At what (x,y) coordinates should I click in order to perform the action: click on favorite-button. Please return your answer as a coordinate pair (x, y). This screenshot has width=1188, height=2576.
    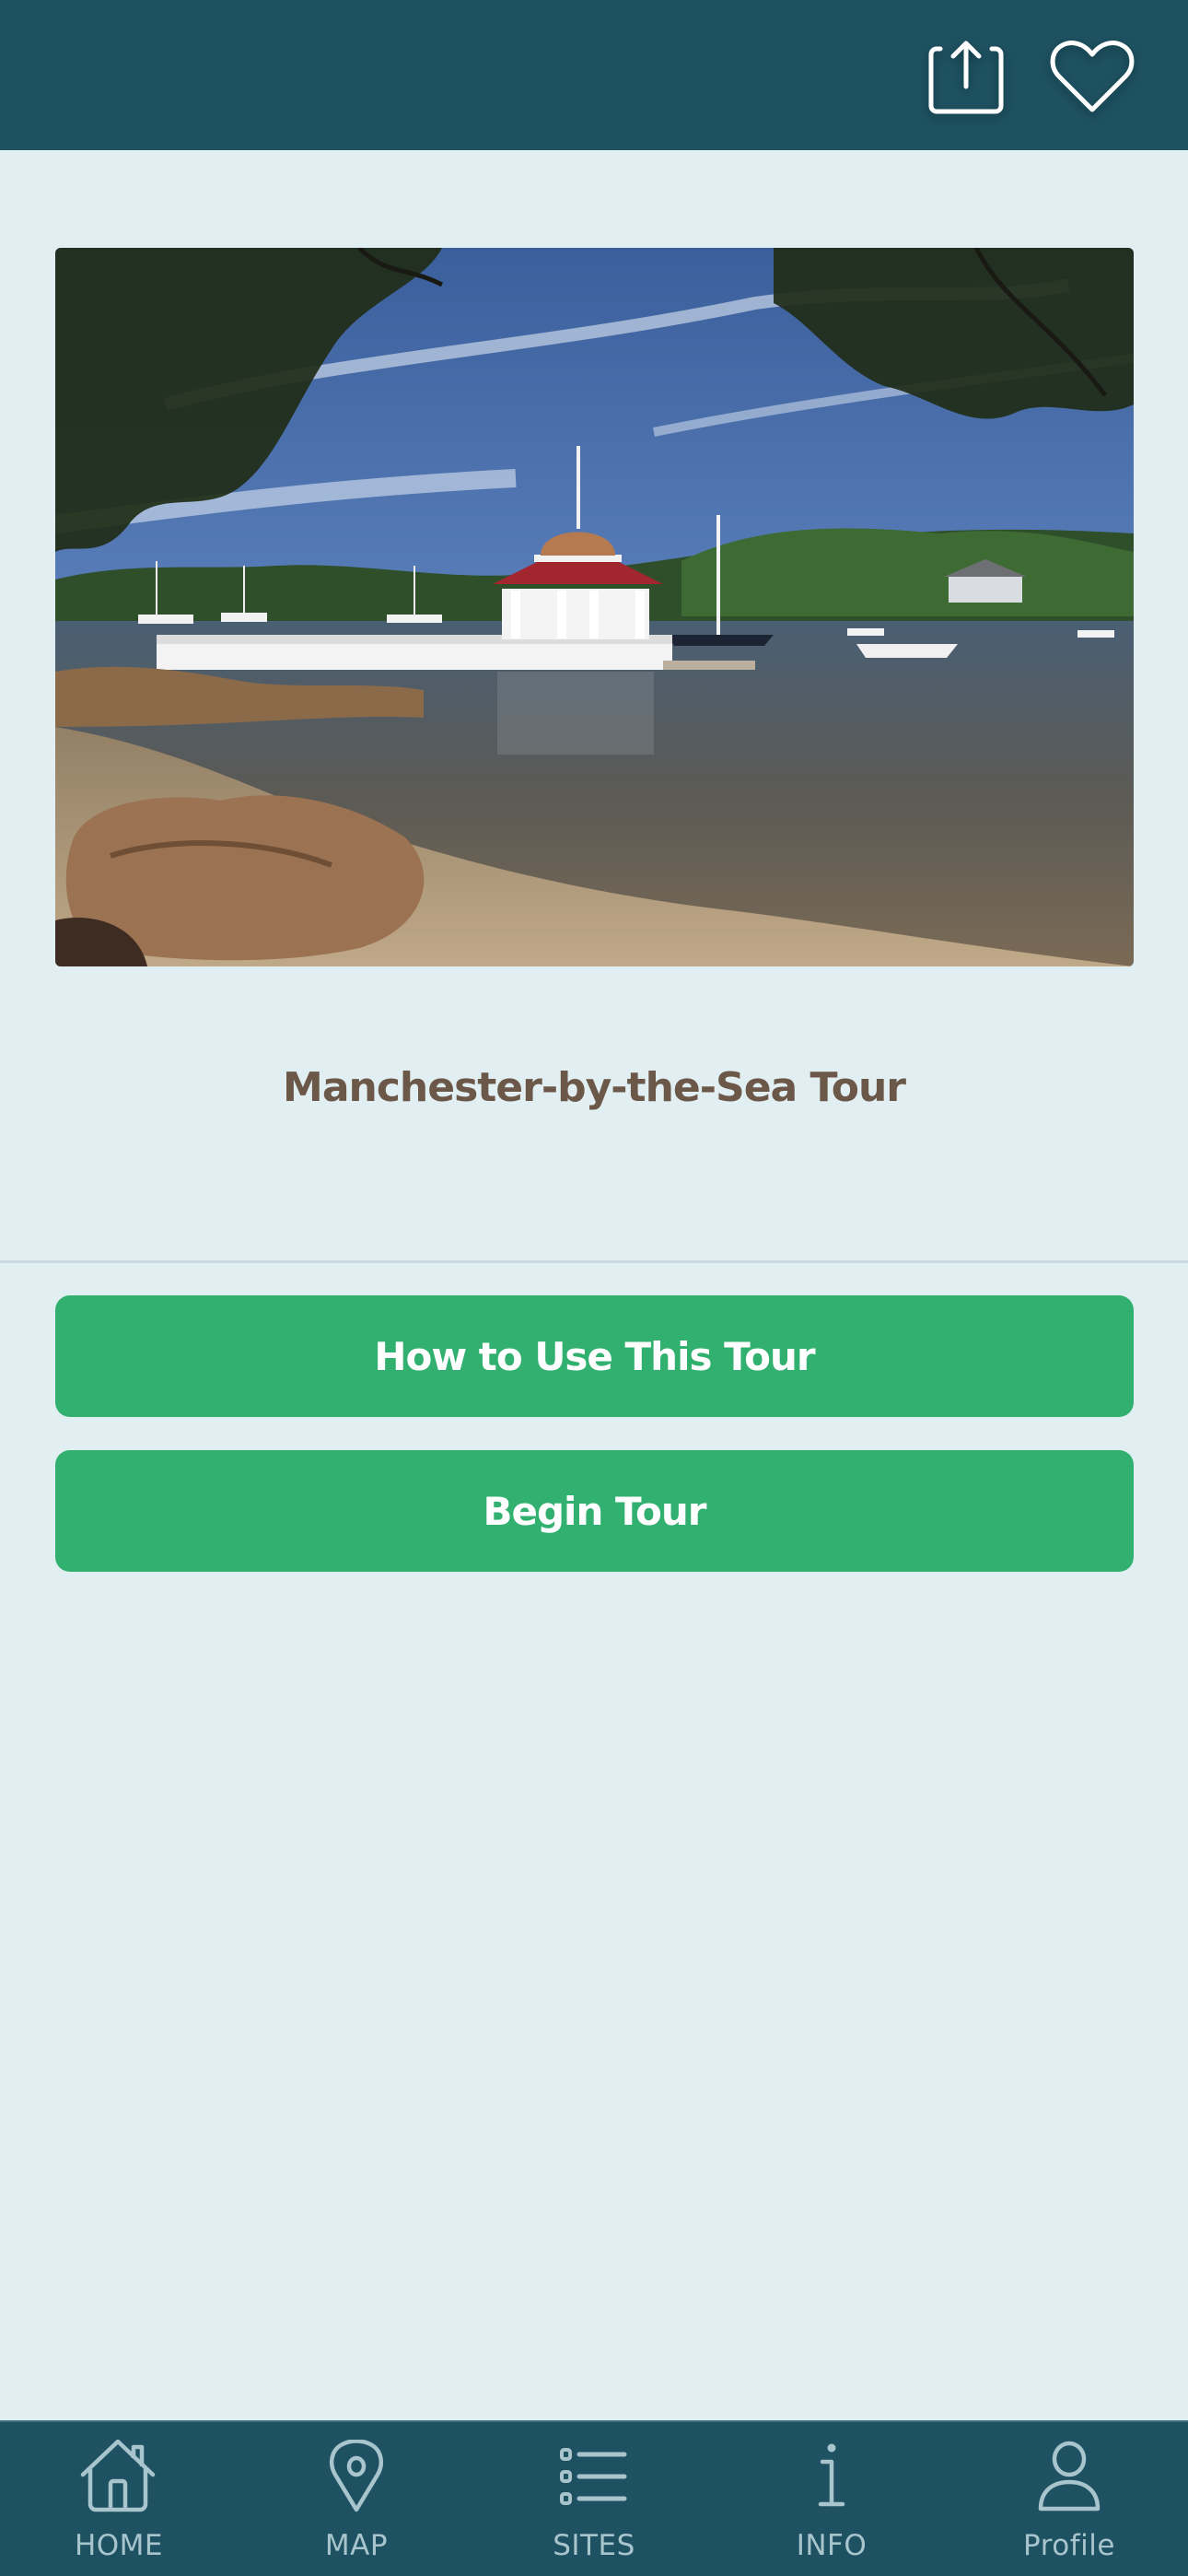
    Looking at the image, I should click on (1092, 76).